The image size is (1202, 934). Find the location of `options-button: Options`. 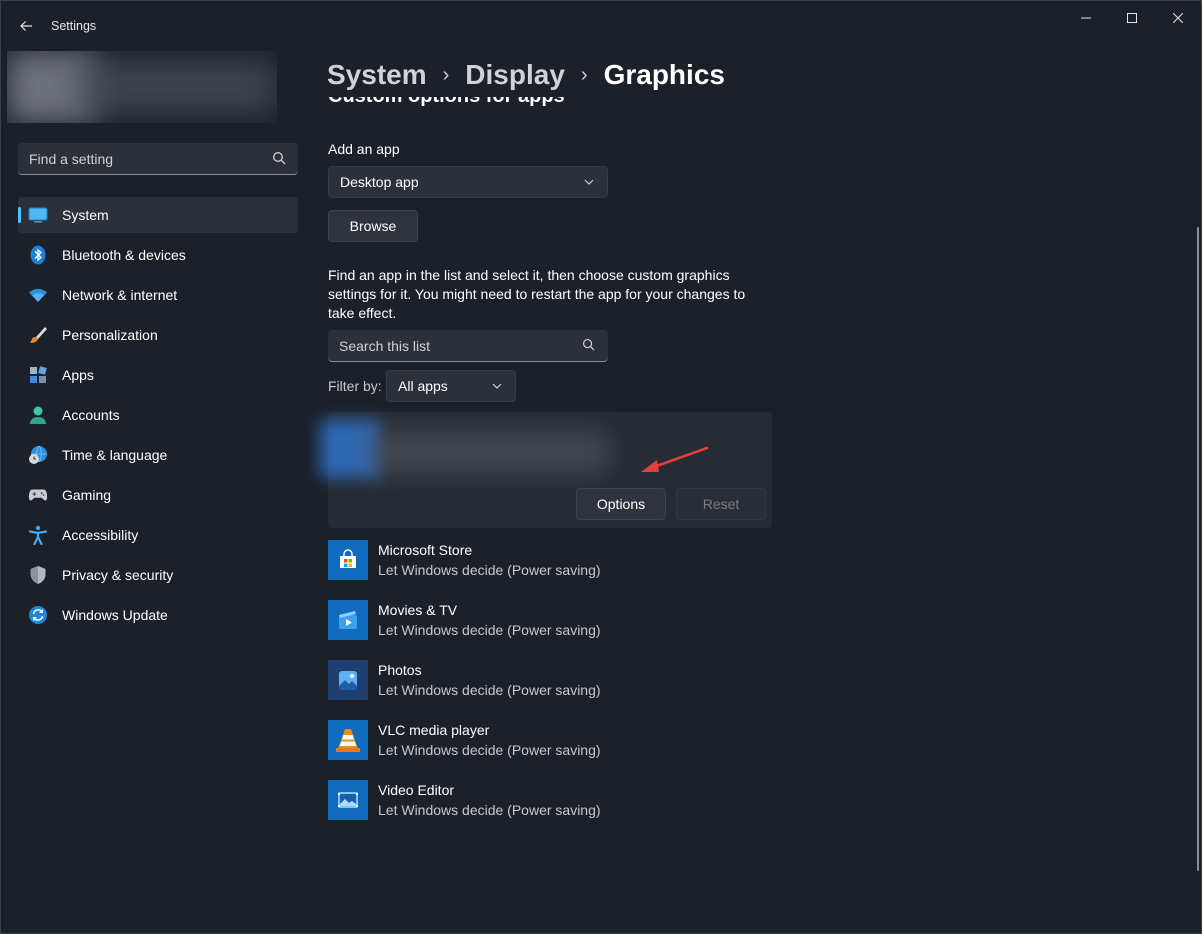

options-button: Options is located at coordinates (621, 504).